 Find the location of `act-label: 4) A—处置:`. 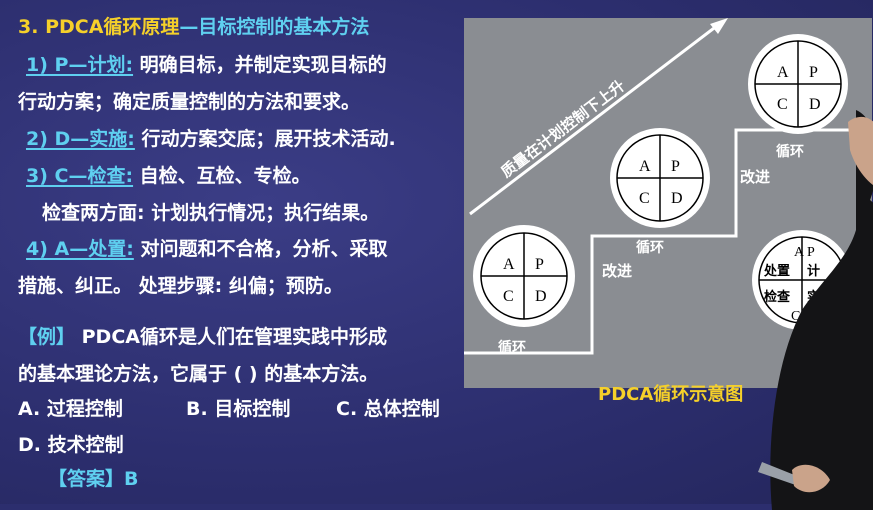

act-label: 4) A—处置: is located at coordinates (80, 249).